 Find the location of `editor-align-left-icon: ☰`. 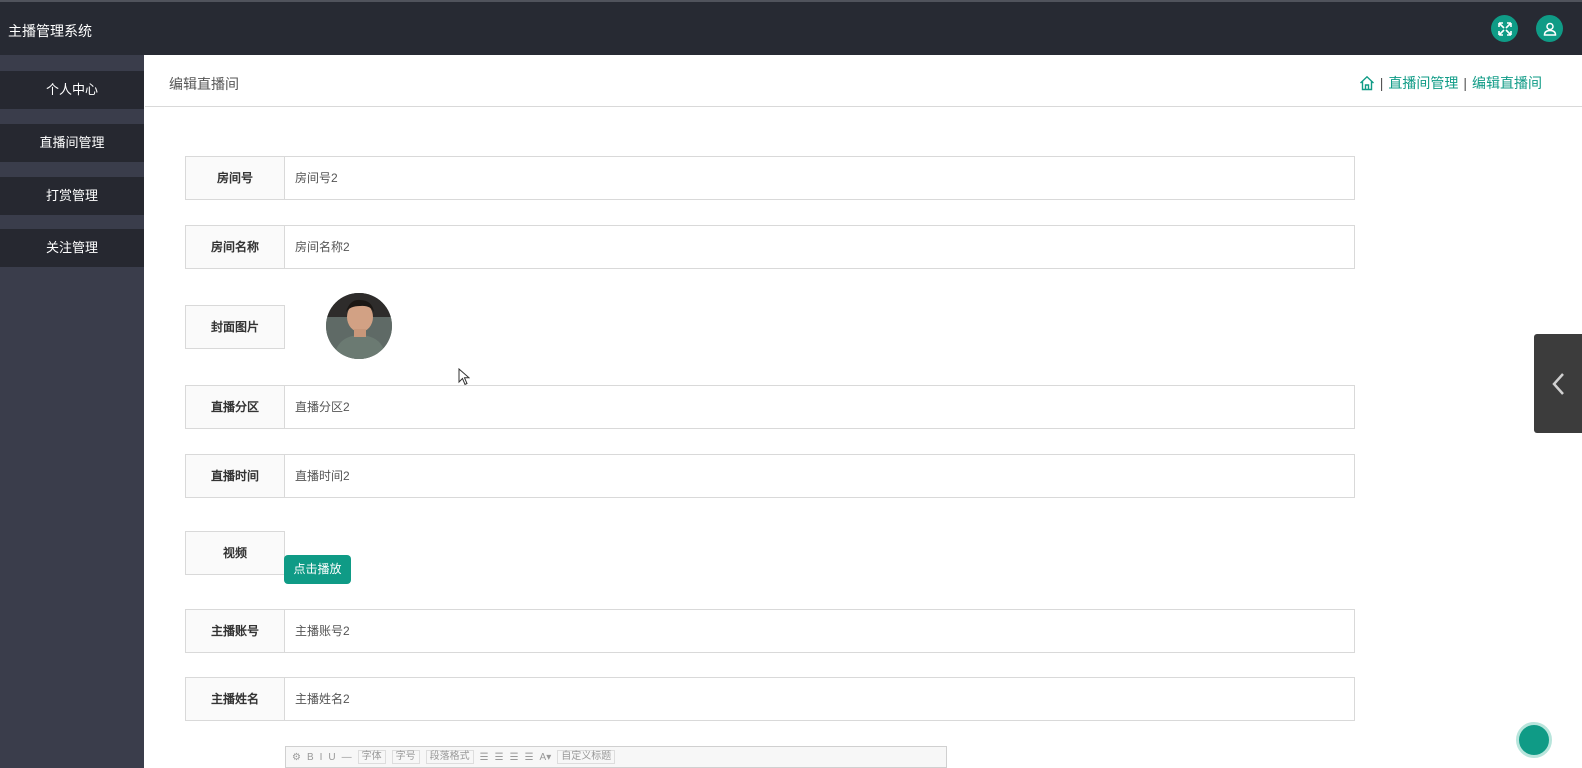

editor-align-left-icon: ☰ is located at coordinates (484, 757).